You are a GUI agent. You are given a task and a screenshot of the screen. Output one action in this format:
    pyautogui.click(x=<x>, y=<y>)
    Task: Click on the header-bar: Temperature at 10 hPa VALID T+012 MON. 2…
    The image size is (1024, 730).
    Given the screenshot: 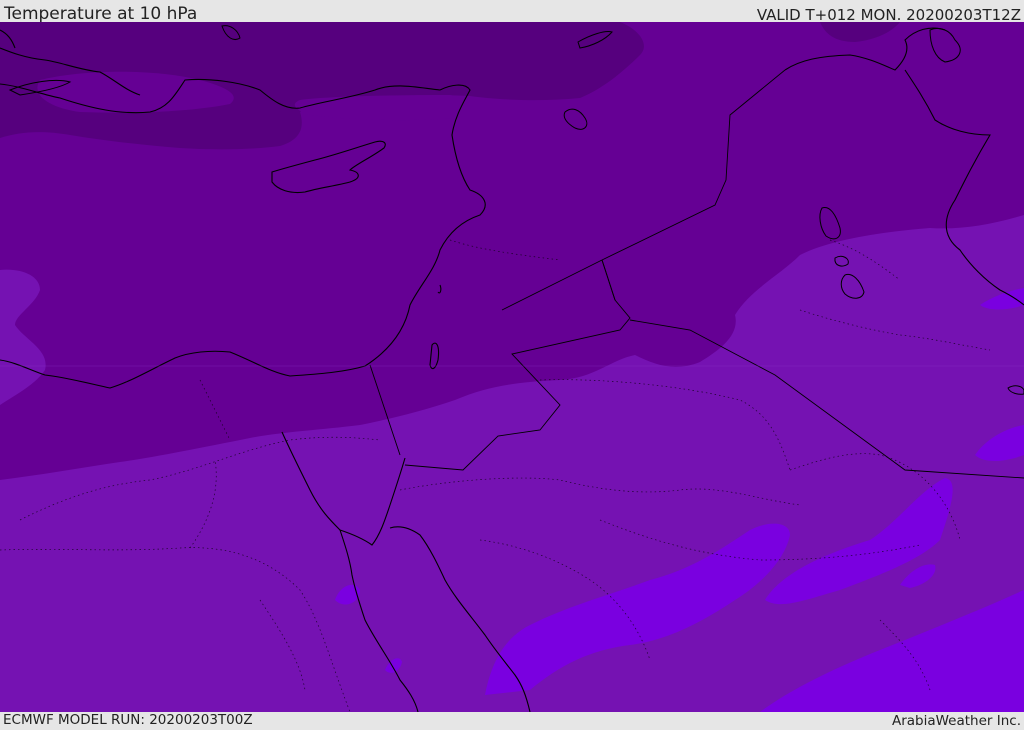 What is the action you would take?
    pyautogui.click(x=512, y=12)
    